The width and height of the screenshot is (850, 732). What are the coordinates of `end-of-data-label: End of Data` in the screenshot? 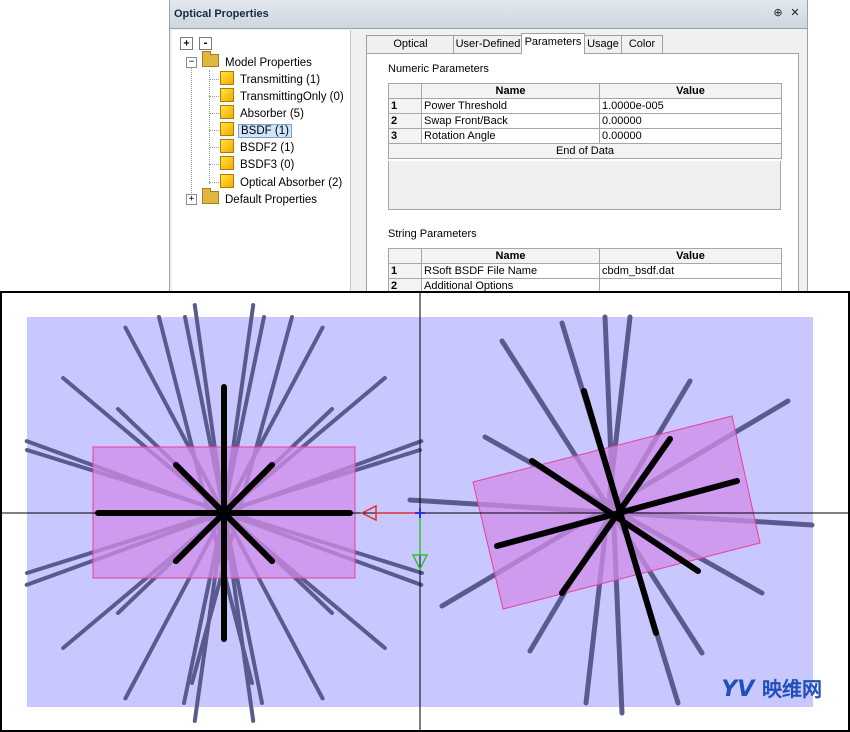 It's located at (585, 151).